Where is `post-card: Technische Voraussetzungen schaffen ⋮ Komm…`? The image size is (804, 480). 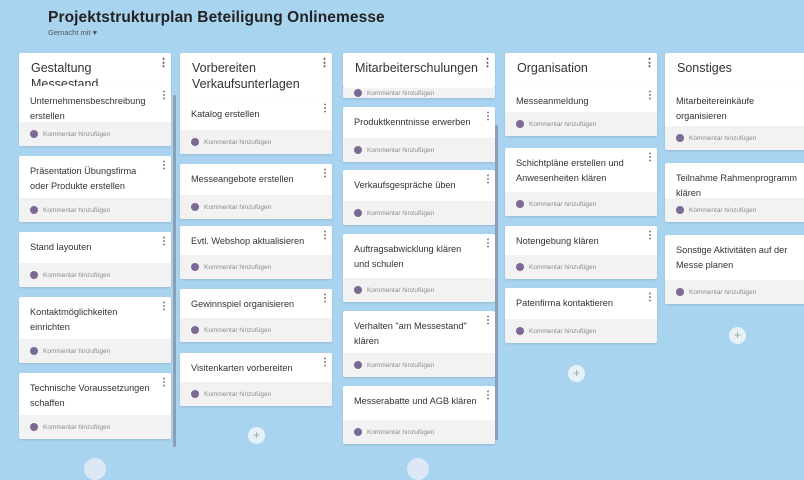
post-card: Technische Voraussetzungen schaffen ⋮ Komm… is located at coordinates (95, 406).